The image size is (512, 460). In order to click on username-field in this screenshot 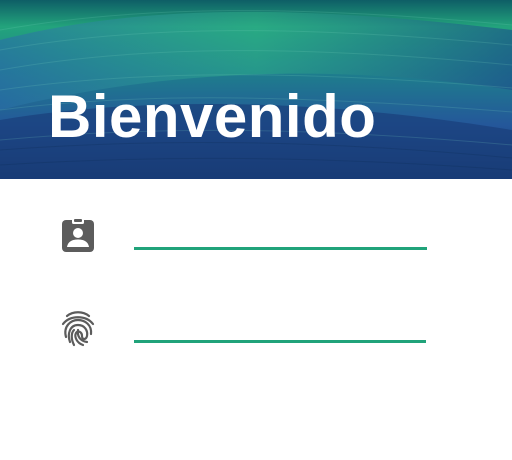, I will do `click(280, 235)`.